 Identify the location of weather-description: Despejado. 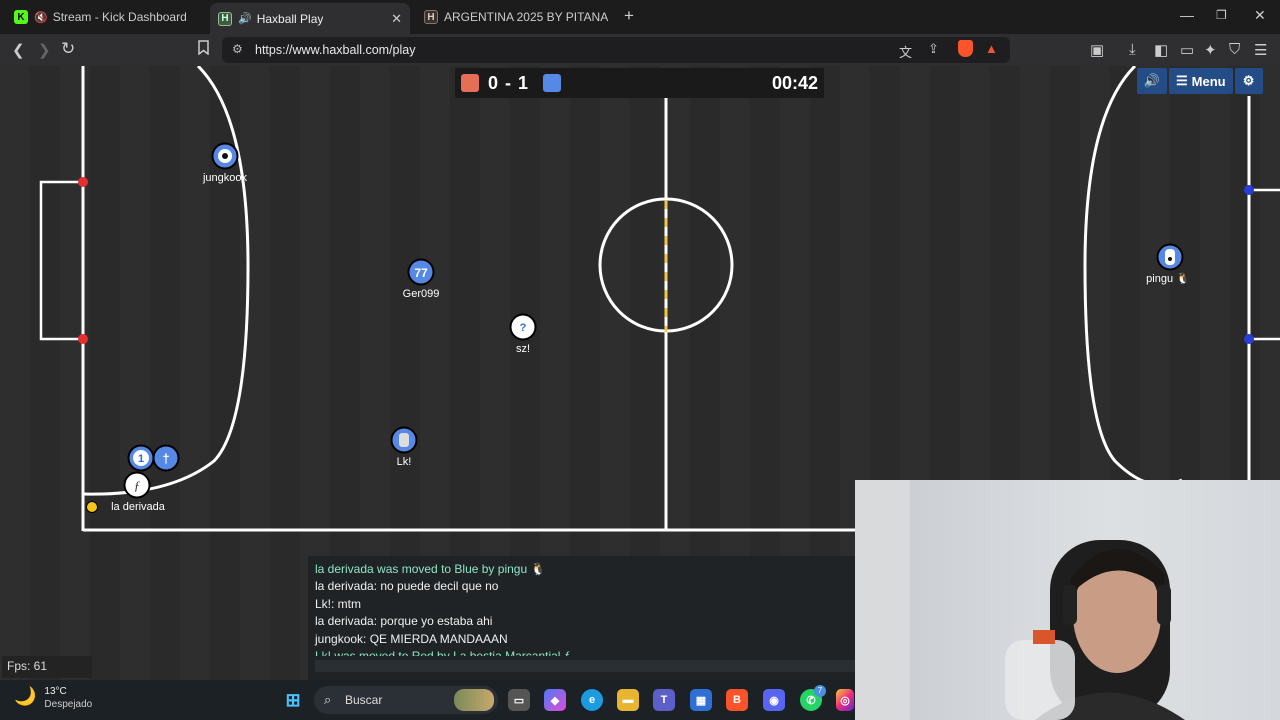
(68, 704).